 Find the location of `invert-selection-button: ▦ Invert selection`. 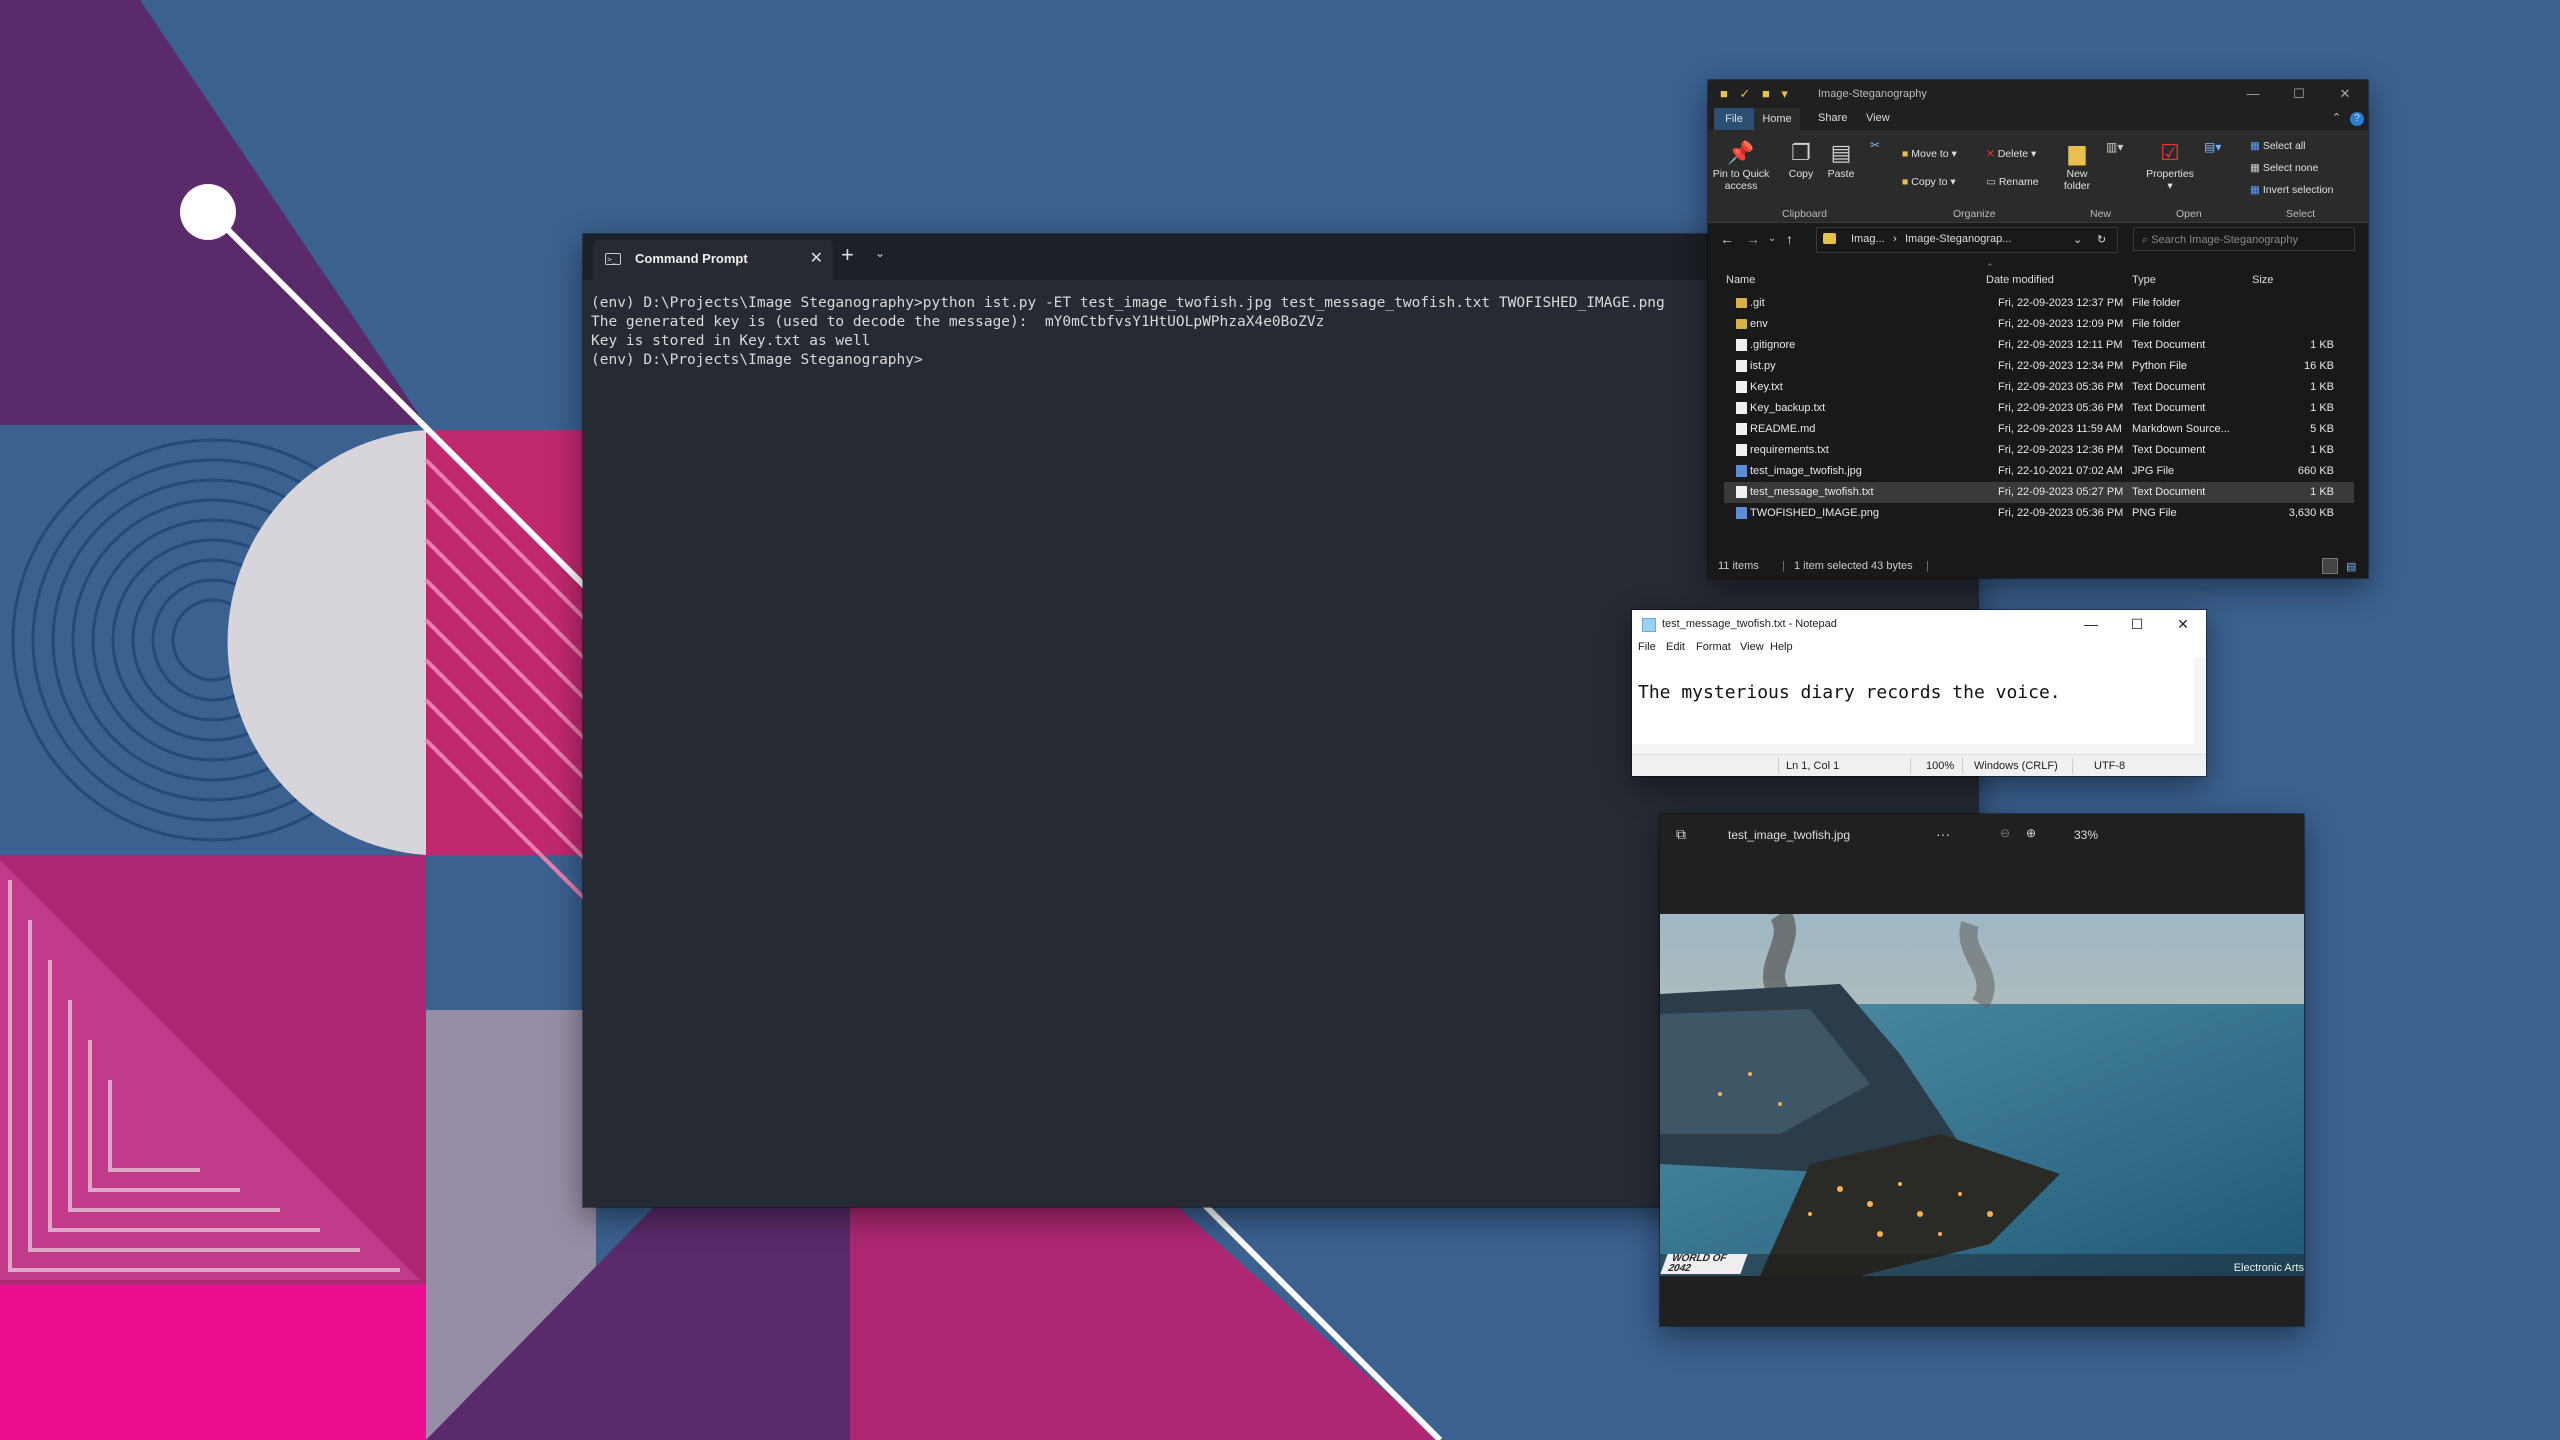

invert-selection-button: ▦ Invert selection is located at coordinates (2291, 190).